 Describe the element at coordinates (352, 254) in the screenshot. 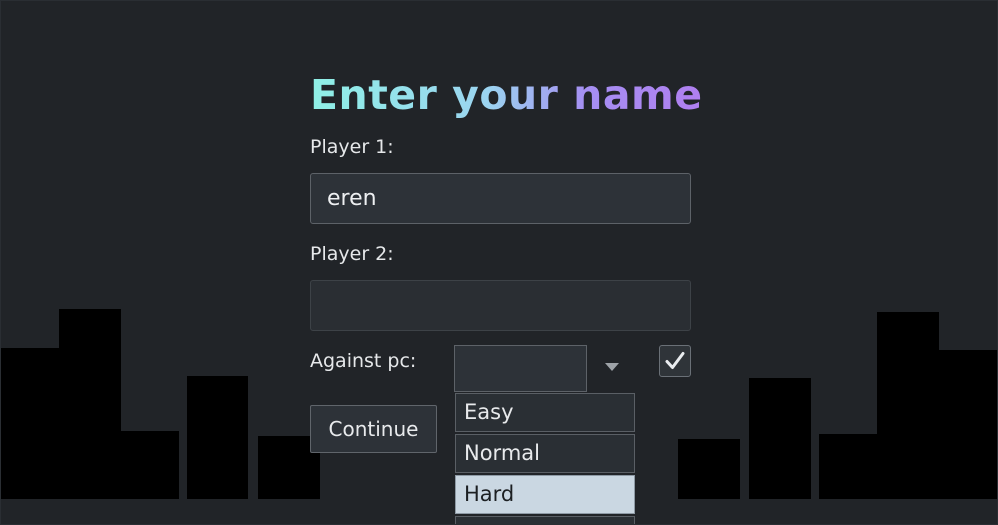

I see `player2-label: Player 2:` at that location.